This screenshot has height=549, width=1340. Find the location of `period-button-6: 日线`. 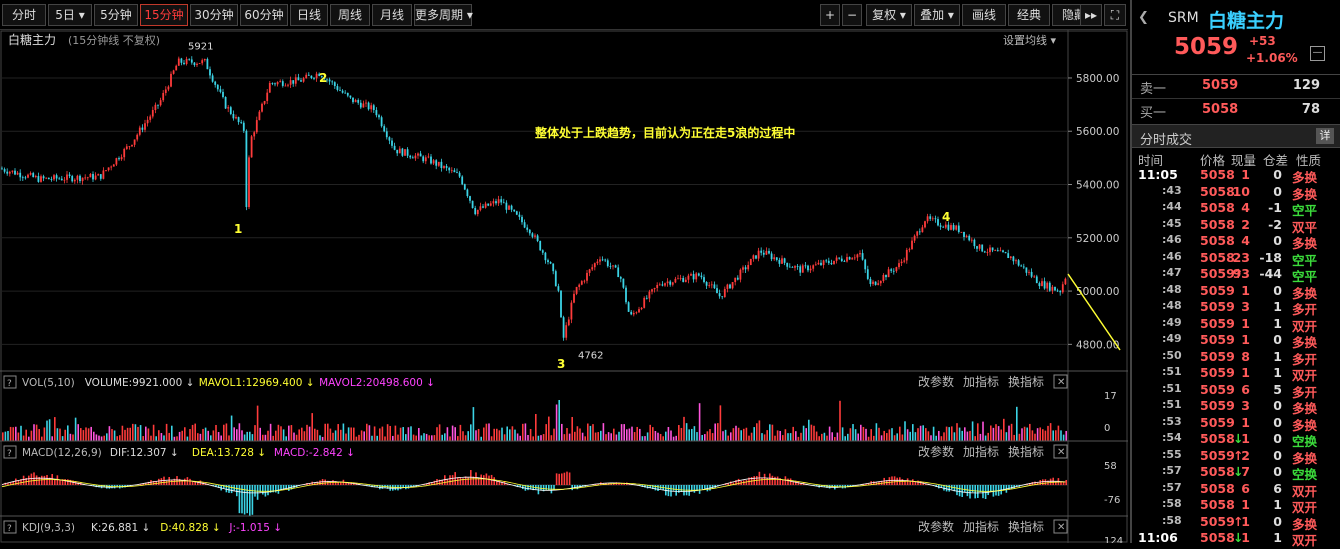

period-button-6: 日线 is located at coordinates (309, 15).